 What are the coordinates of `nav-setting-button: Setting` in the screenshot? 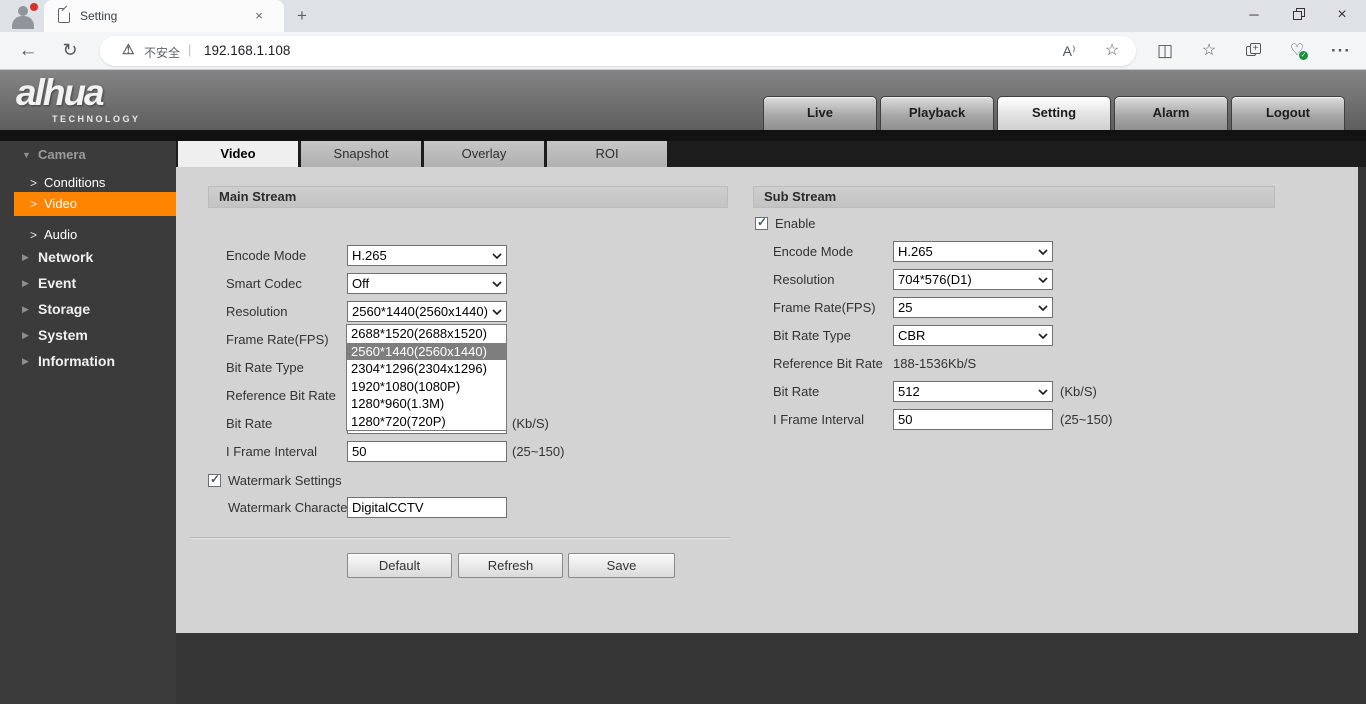 It's located at (1054, 113).